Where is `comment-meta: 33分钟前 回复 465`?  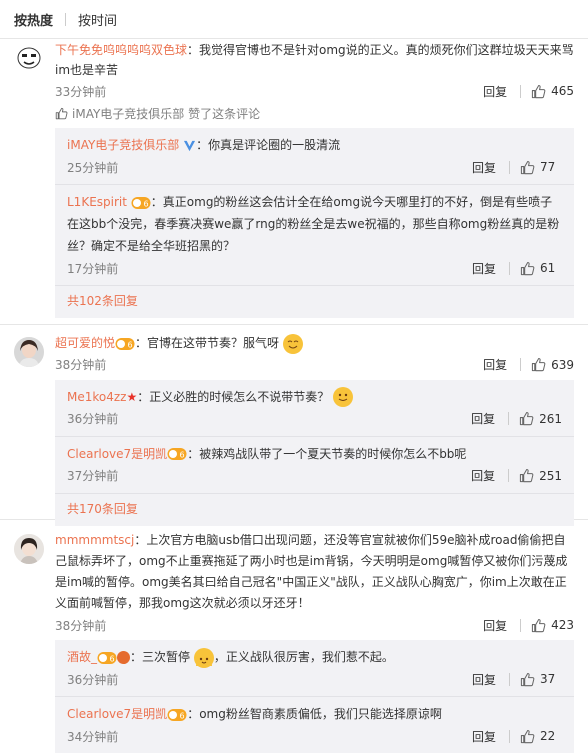
comment-meta: 33分钟前 回复 465 is located at coordinates (314, 91).